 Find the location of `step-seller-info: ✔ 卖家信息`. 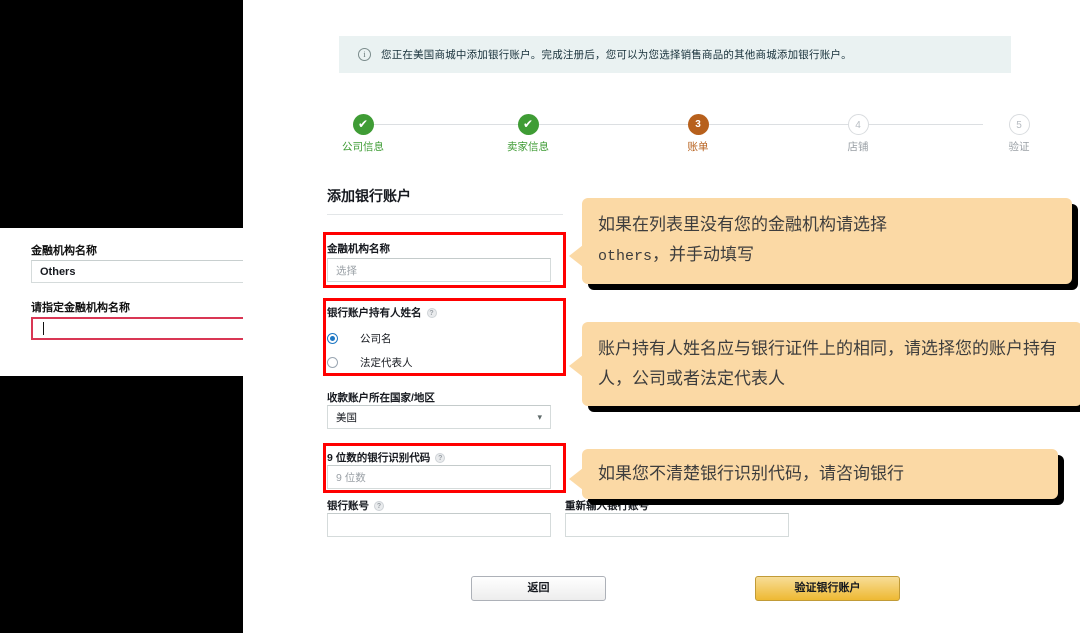

step-seller-info: ✔ 卖家信息 is located at coordinates (528, 134).